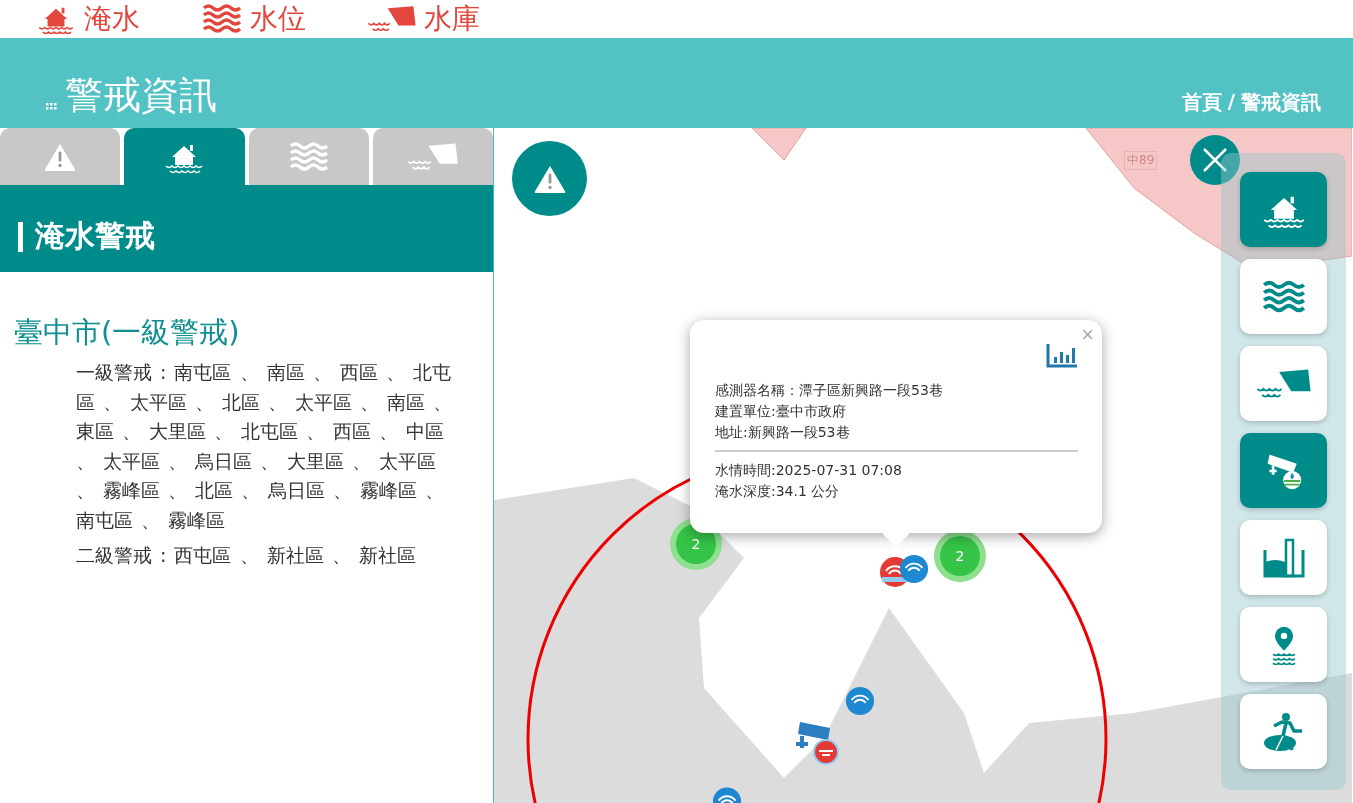 This screenshot has width=1353, height=803. I want to click on popup-reading-line: 淹水深度:34.1 公分, so click(778, 491).